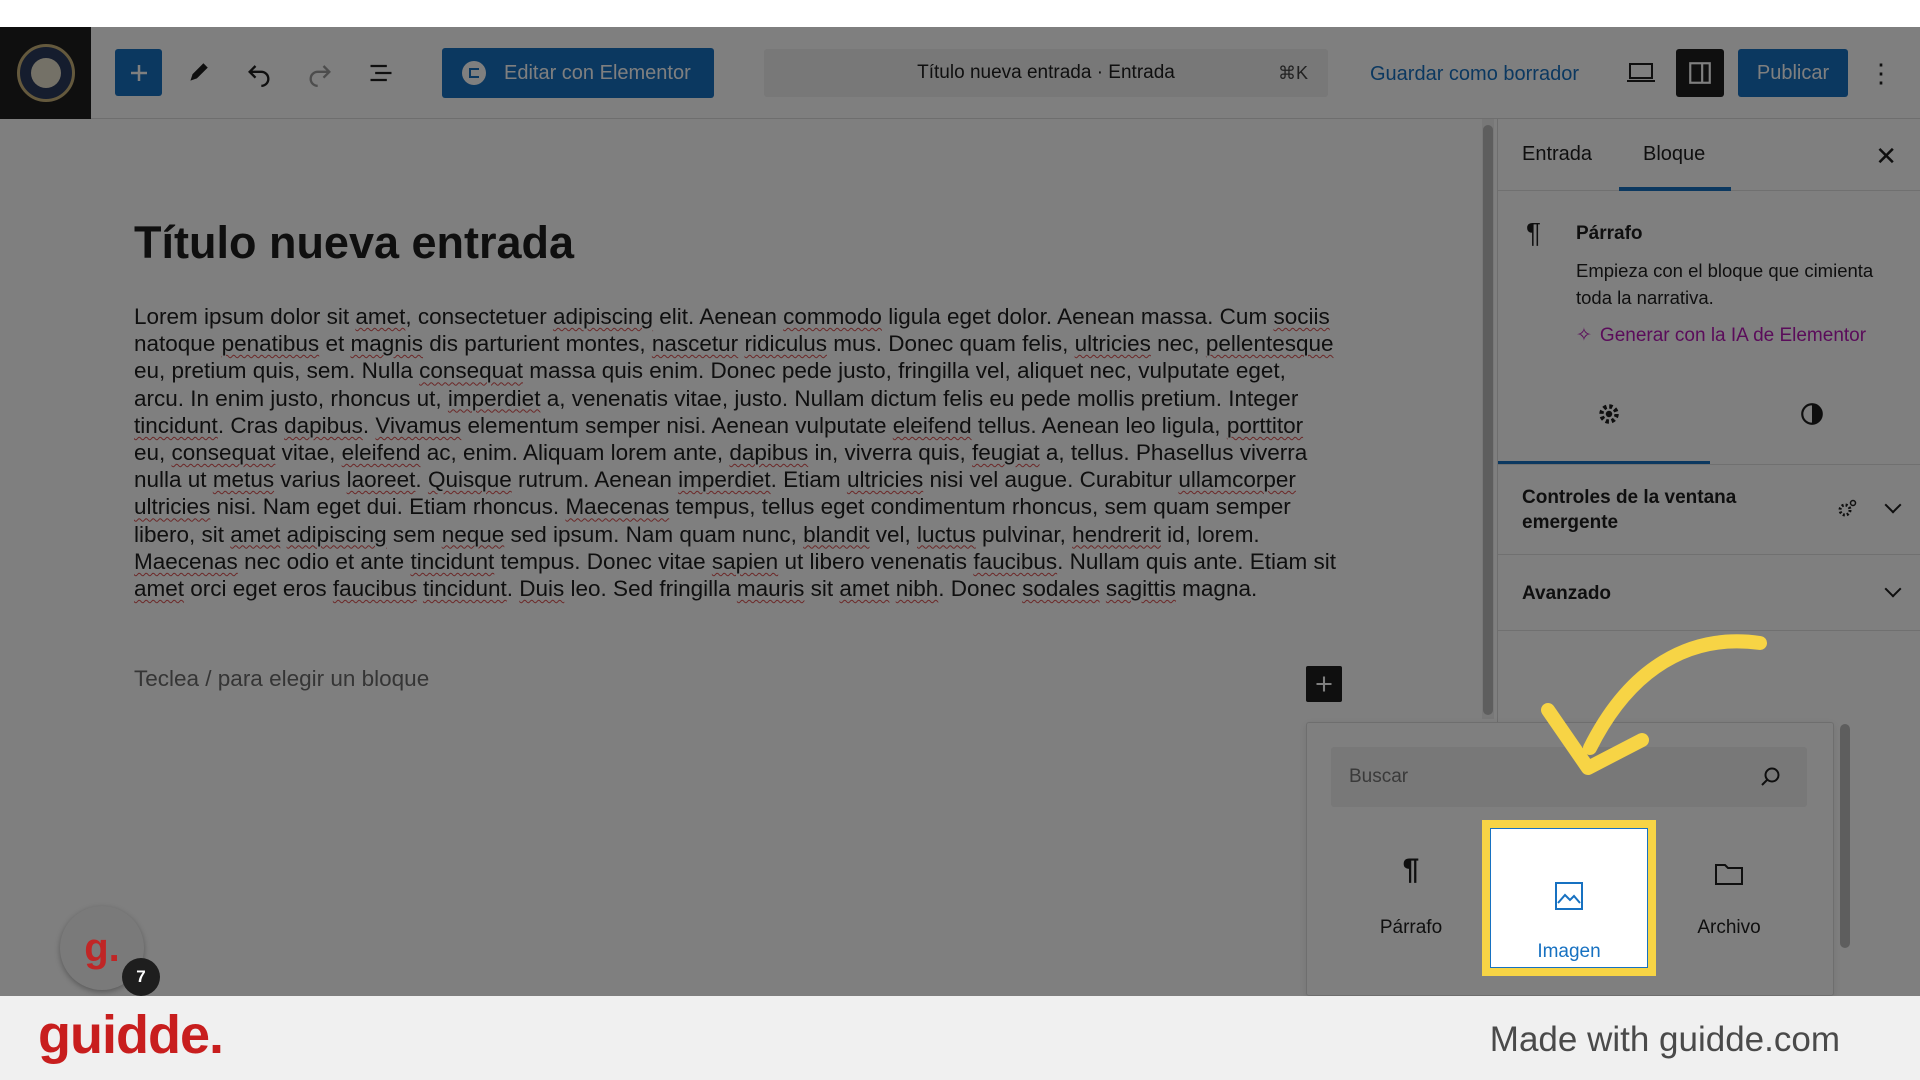 The image size is (1920, 1080). I want to click on document-overview-button, so click(380, 72).